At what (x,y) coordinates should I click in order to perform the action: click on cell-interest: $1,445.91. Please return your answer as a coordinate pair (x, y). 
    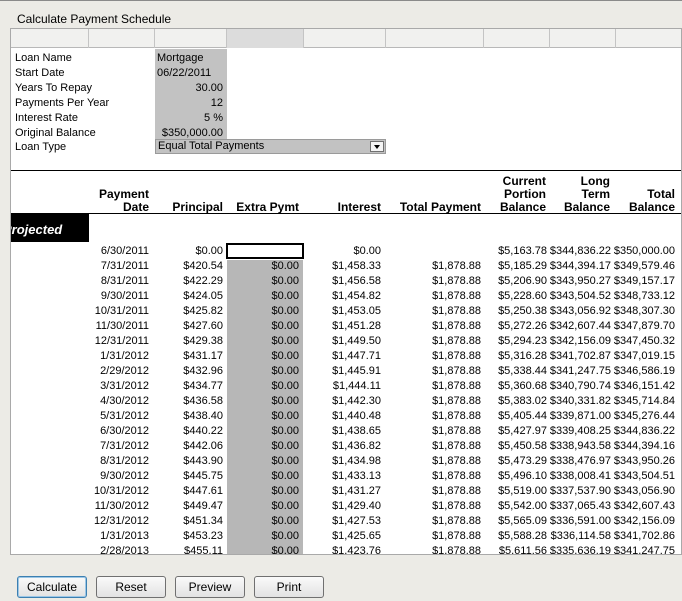
    Looking at the image, I should click on (356, 371).